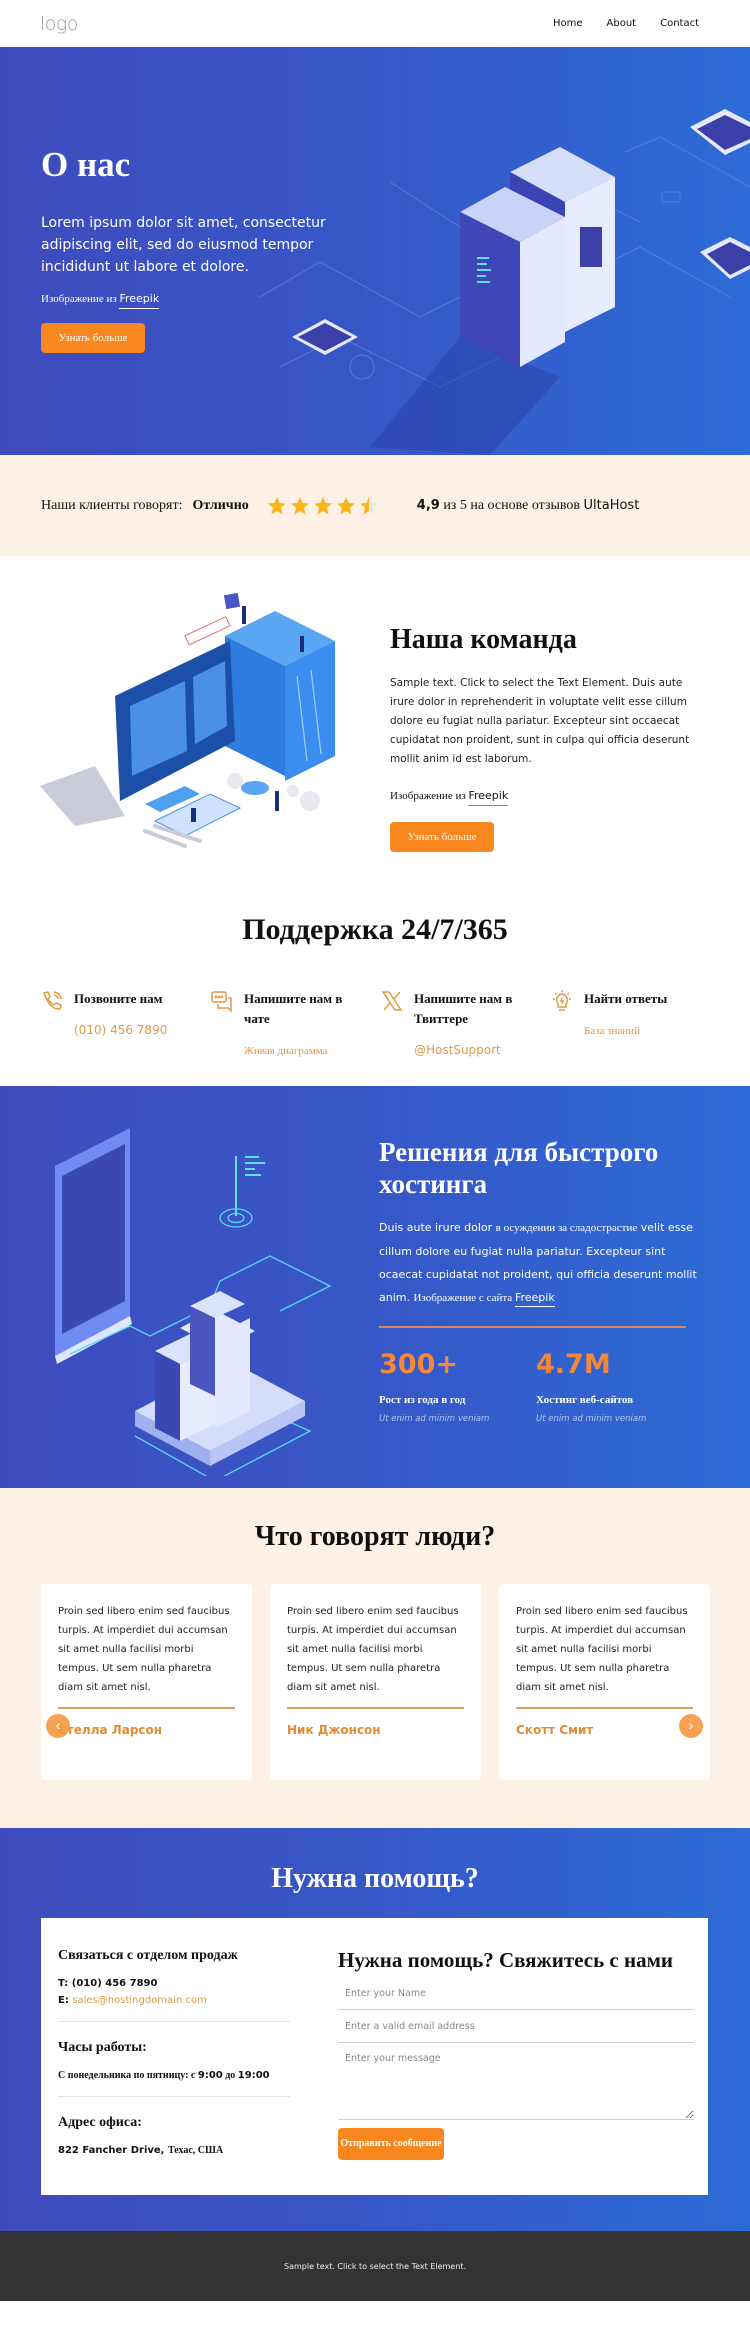 The width and height of the screenshot is (750, 2336). I want to click on star-rating, so click(323, 506).